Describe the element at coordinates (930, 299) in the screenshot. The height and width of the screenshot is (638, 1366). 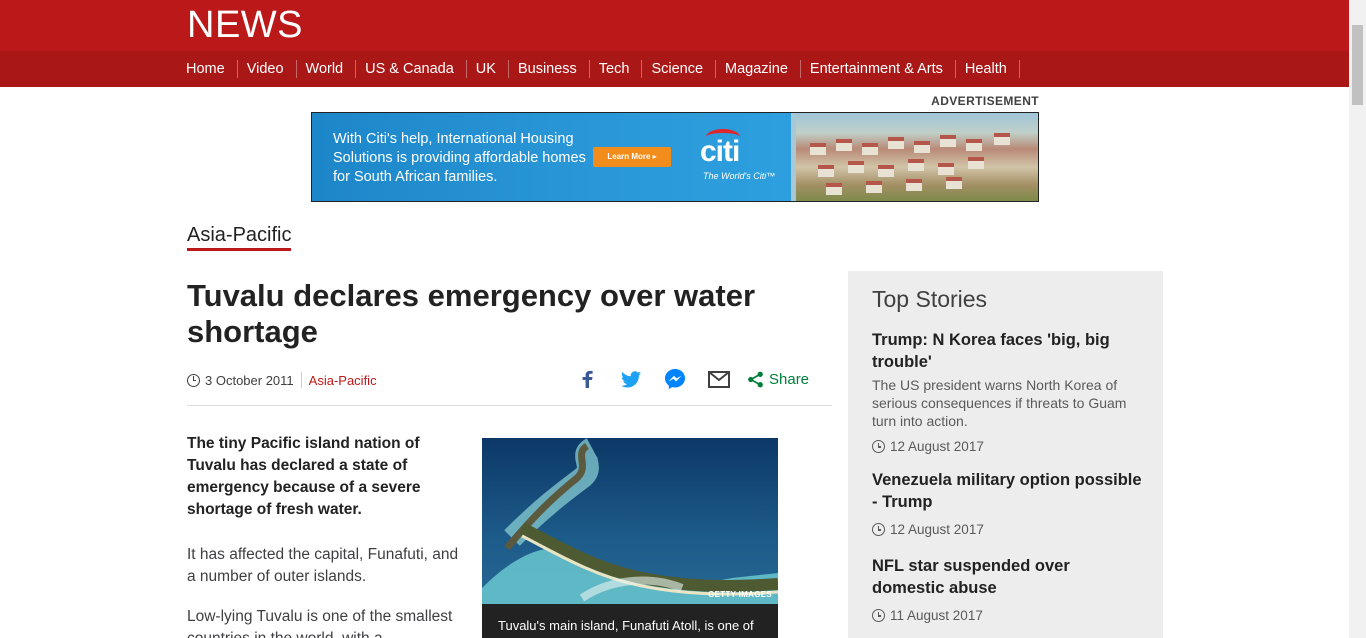
I see `top-stories-title: Top Stories` at that location.